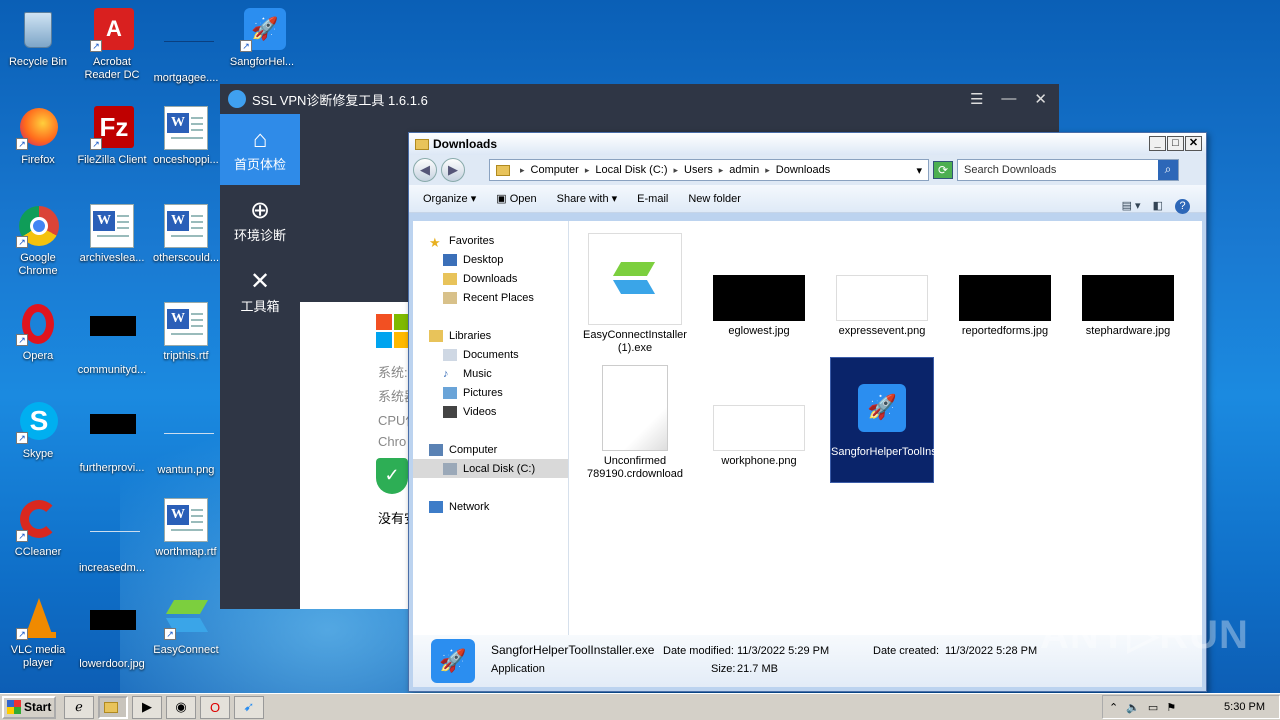  What do you see at coordinates (652, 199) in the screenshot?
I see `email-button: E-mail` at bounding box center [652, 199].